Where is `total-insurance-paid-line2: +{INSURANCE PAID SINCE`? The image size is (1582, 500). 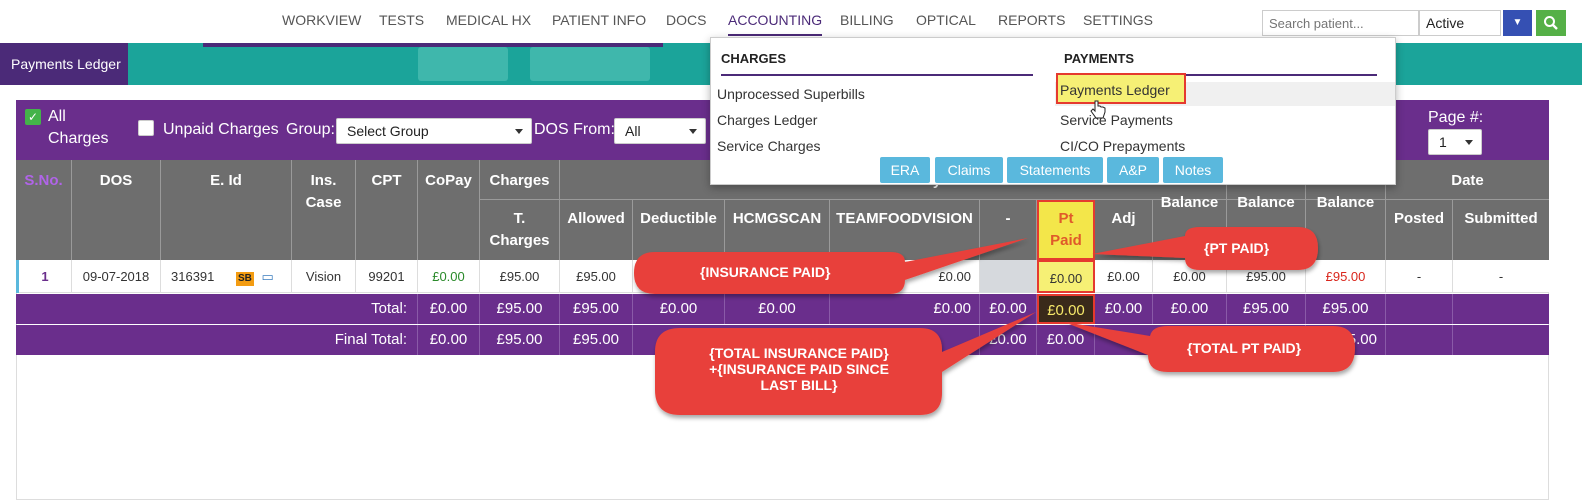
total-insurance-paid-line2: +{INSURANCE PAID SINCE is located at coordinates (799, 369).